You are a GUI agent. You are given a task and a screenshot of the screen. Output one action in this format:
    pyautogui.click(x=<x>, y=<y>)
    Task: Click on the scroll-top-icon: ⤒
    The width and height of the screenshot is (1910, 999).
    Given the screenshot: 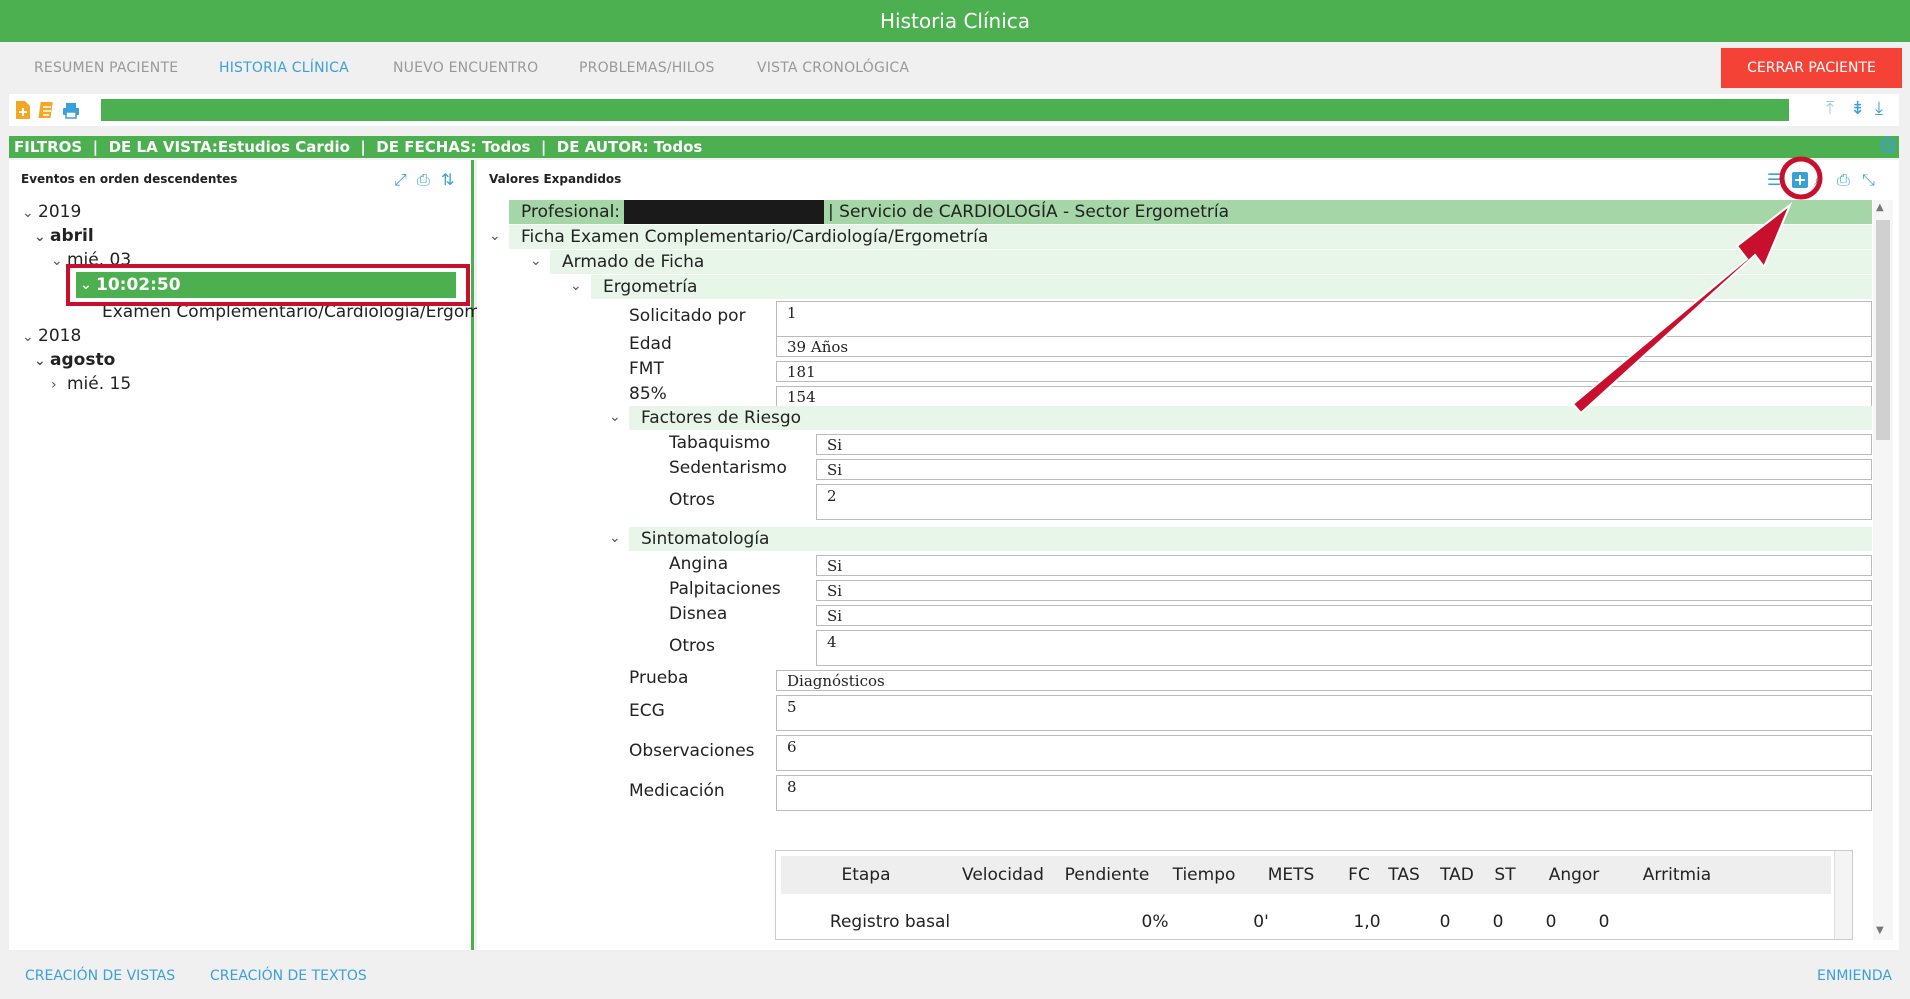 What is the action you would take?
    pyautogui.click(x=1830, y=108)
    